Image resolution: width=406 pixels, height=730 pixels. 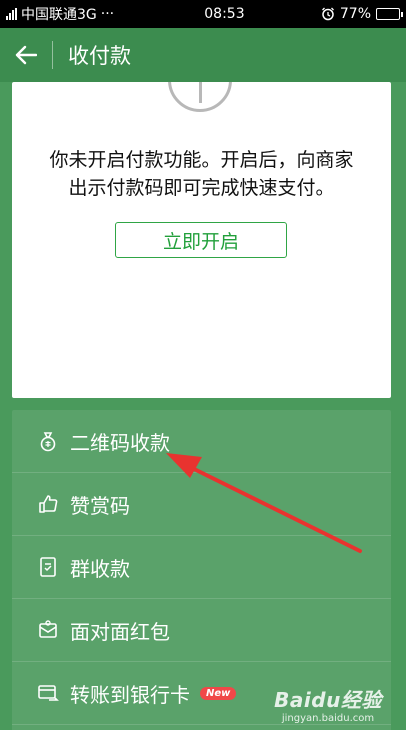 I want to click on payment-notice: 你未开启付款功能。开启后，向商家 出示付款码即可完成快速支付。, so click(x=201, y=174).